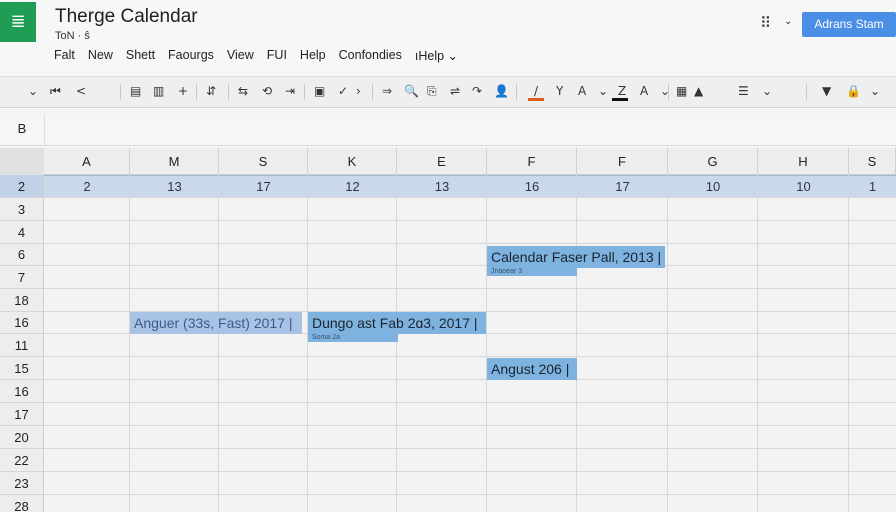 This screenshot has width=896, height=512. What do you see at coordinates (87, 161) in the screenshot?
I see `column-header: A` at bounding box center [87, 161].